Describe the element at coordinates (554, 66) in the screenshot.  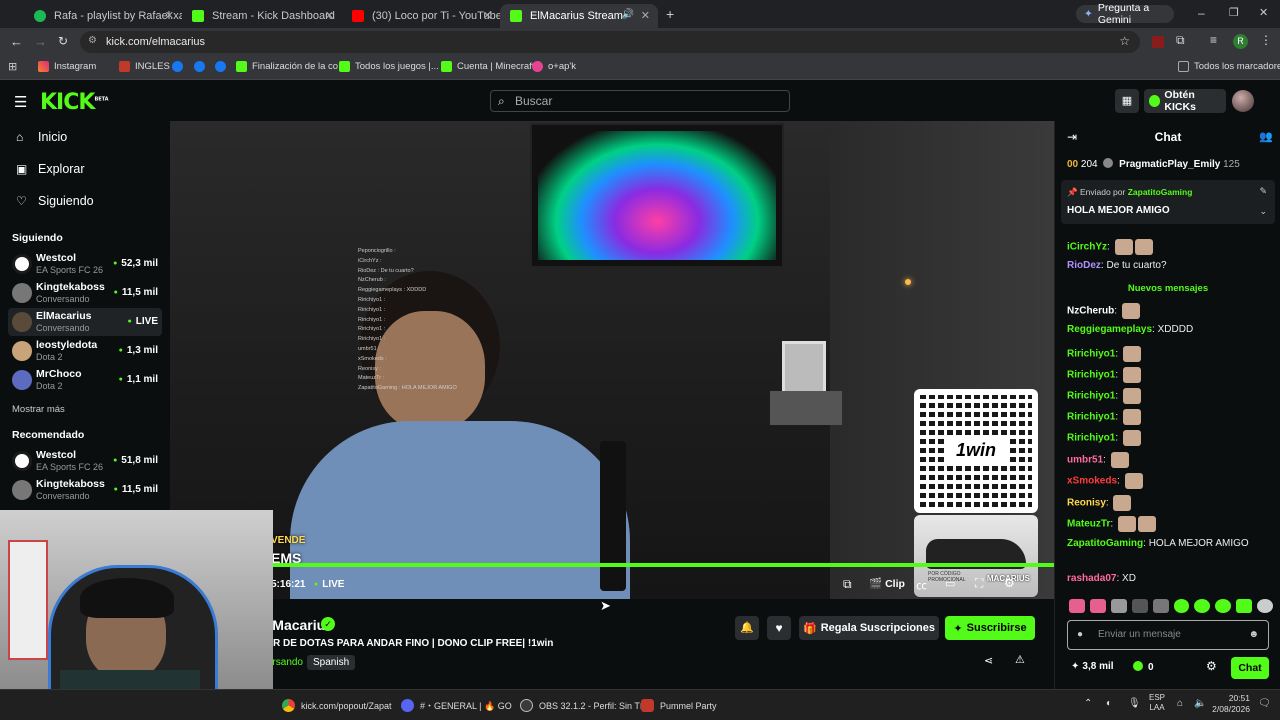
I see `bookmark-oapk: o+ap'k` at that location.